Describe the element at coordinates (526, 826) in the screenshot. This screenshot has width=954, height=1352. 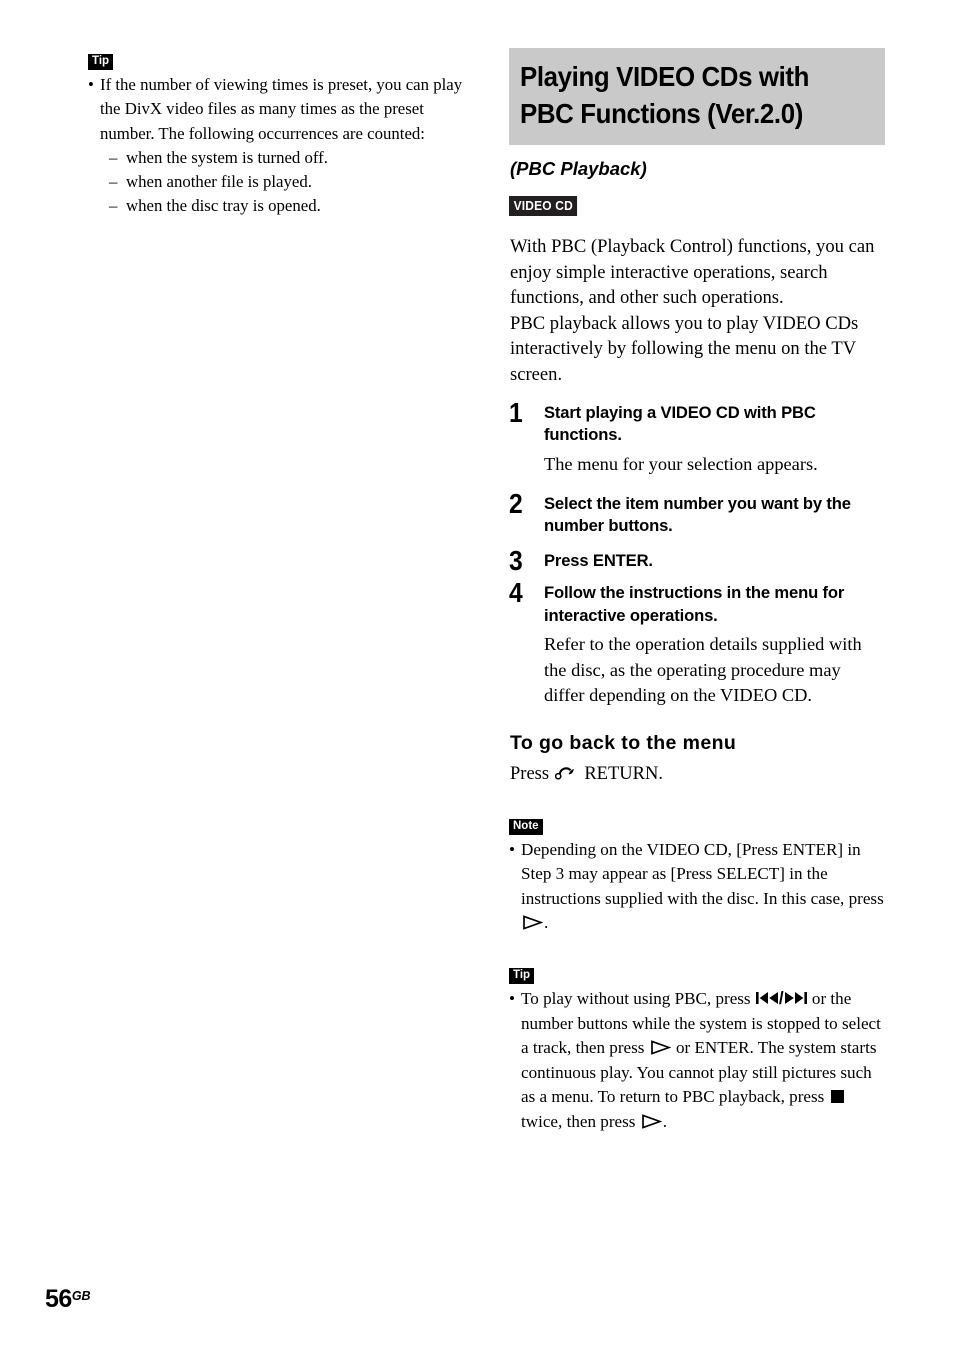
I see `note-badge: Note` at that location.